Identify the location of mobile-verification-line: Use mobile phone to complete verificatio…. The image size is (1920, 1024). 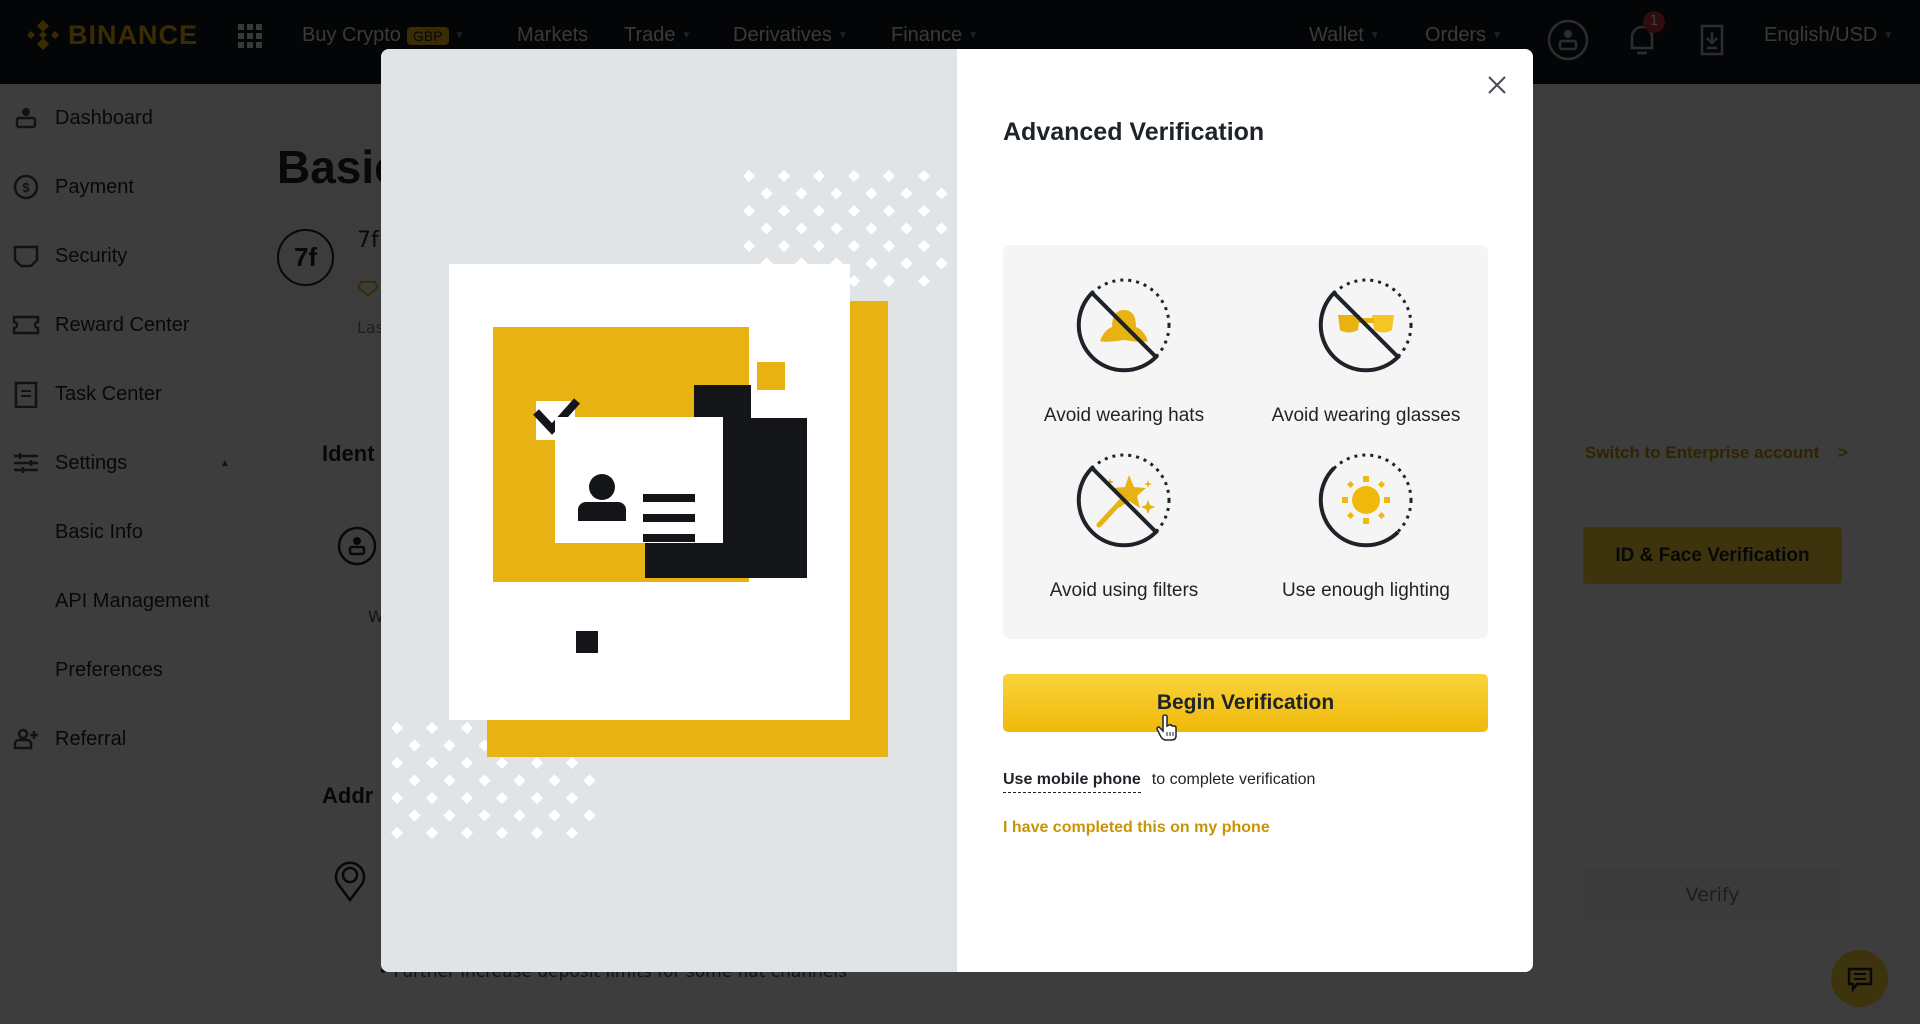
(1159, 782).